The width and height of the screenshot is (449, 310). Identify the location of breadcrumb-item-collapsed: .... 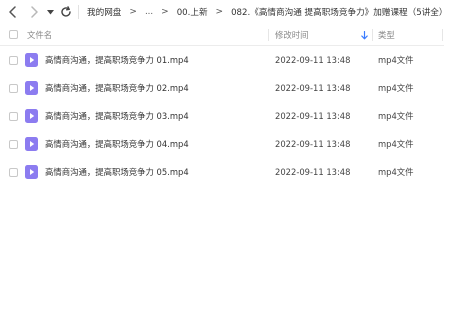
(149, 12).